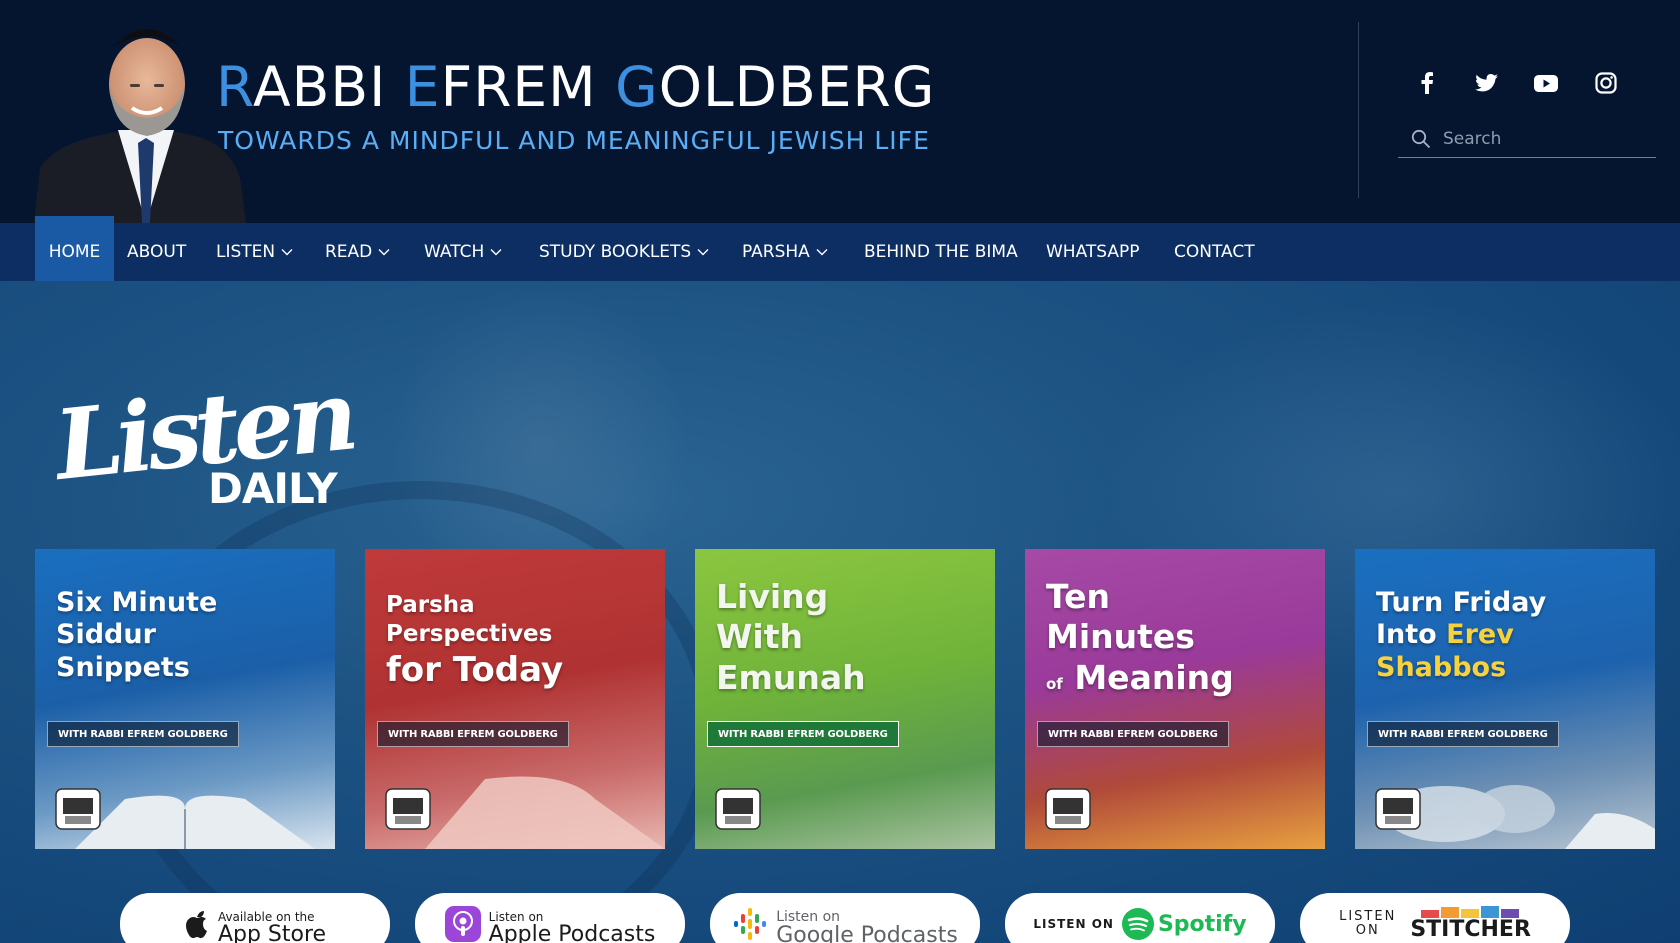 The image size is (1680, 943). Describe the element at coordinates (137, 602) in the screenshot. I see `card-title-line: Six Minute` at that location.